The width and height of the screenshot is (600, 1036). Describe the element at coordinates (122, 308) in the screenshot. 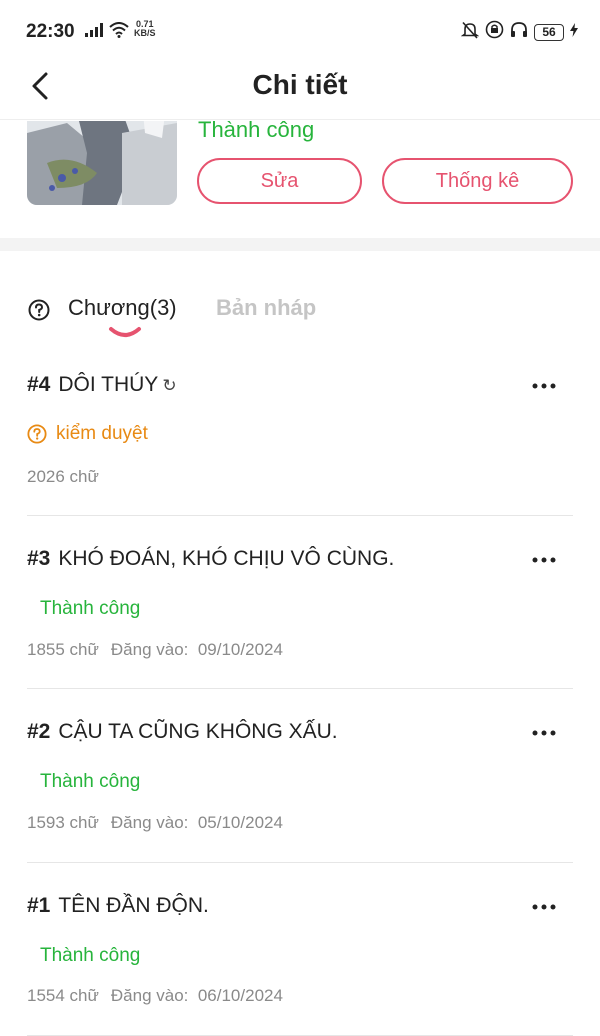

I see `tab-chapters: Chương(3)` at that location.